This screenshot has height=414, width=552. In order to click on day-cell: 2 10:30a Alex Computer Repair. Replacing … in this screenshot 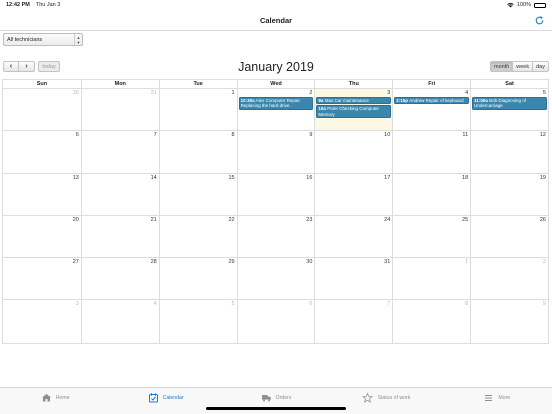, I will do `click(275, 110)`.